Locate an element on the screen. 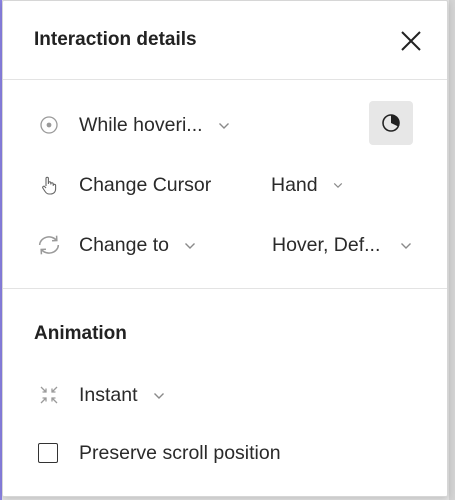  panel-title: Interaction details is located at coordinates (115, 39).